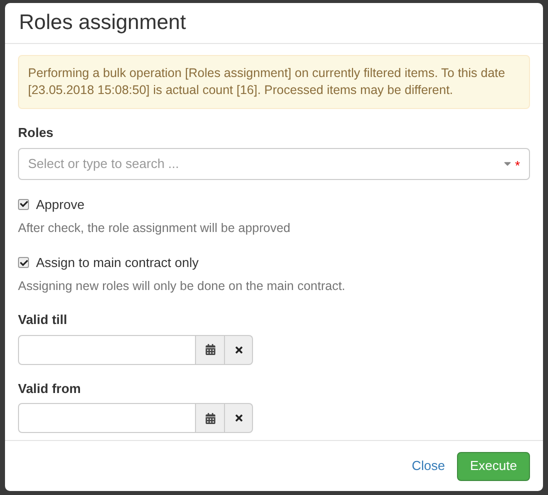 The height and width of the screenshot is (495, 548). What do you see at coordinates (154, 228) in the screenshot?
I see `help-text: After check, the role assignment will be approved` at bounding box center [154, 228].